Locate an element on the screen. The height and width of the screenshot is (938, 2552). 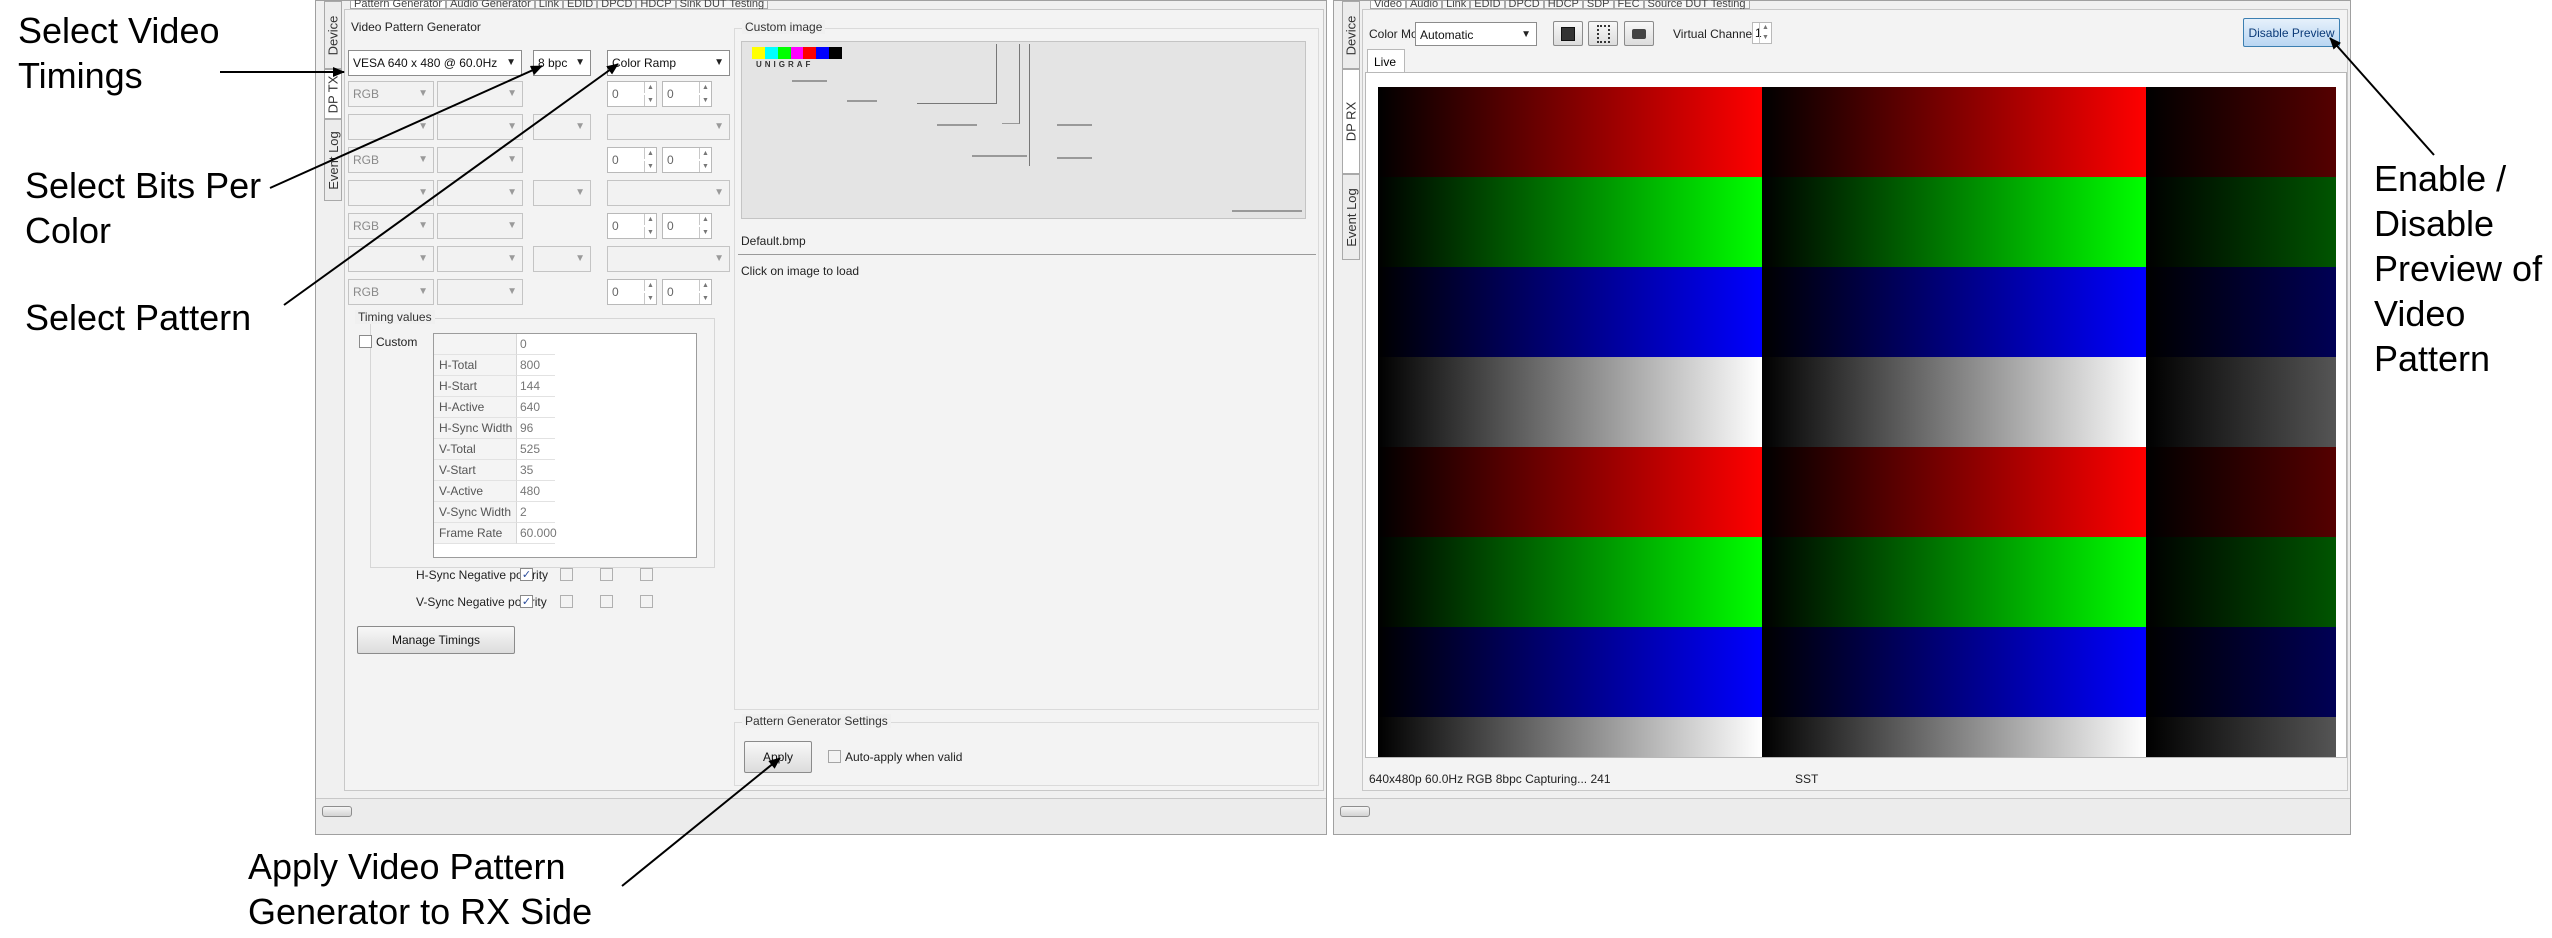
tab-dp-rx: DP RX is located at coordinates (1351, 121).